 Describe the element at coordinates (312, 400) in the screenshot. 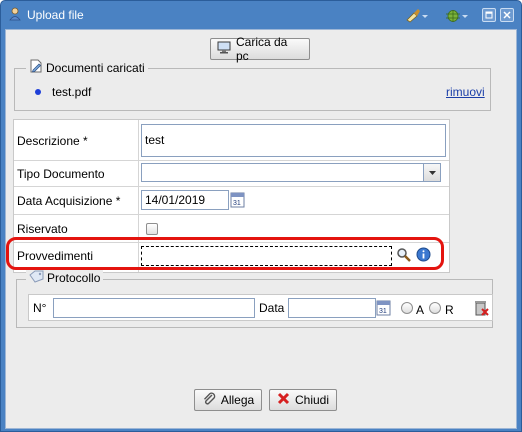

I see `chiudi-label: Chiudi` at that location.